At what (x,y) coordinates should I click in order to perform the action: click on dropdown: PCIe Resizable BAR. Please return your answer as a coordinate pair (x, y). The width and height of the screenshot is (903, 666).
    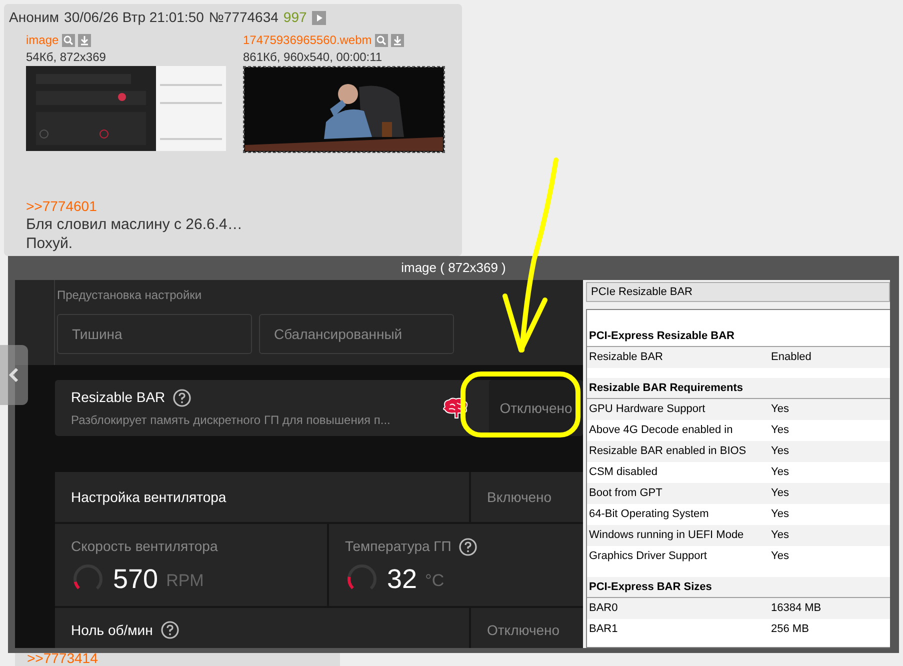
    Looking at the image, I should click on (738, 292).